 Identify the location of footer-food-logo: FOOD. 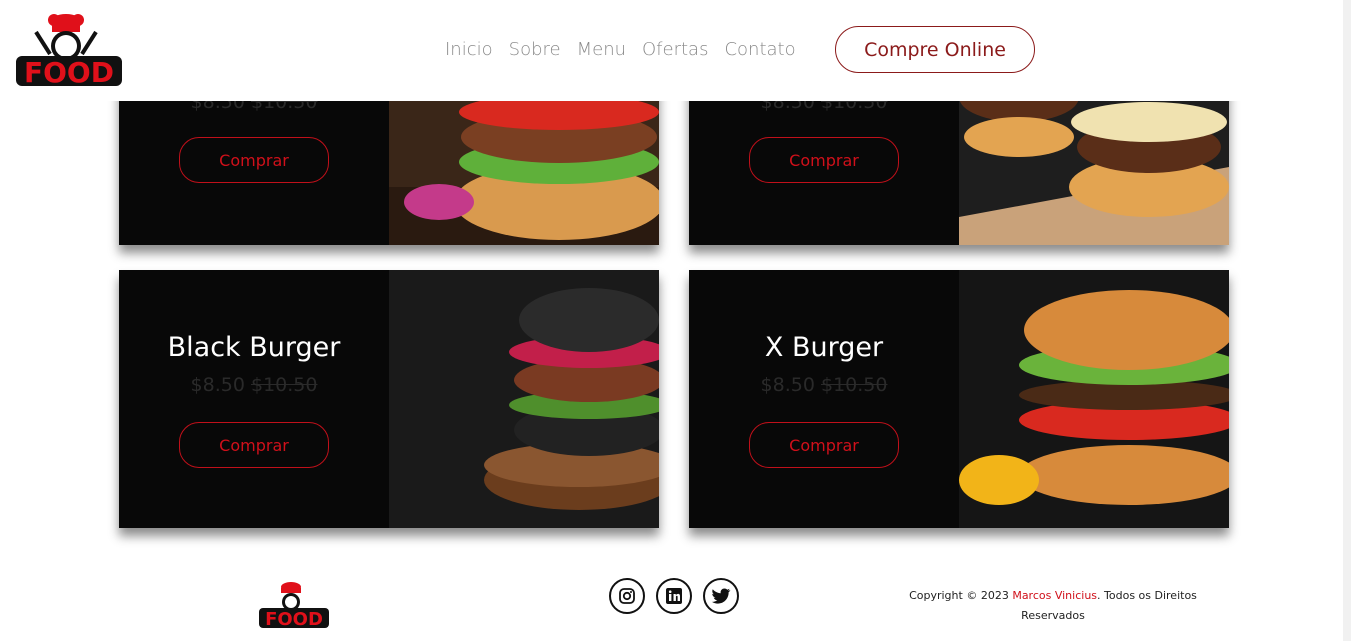
(294, 605).